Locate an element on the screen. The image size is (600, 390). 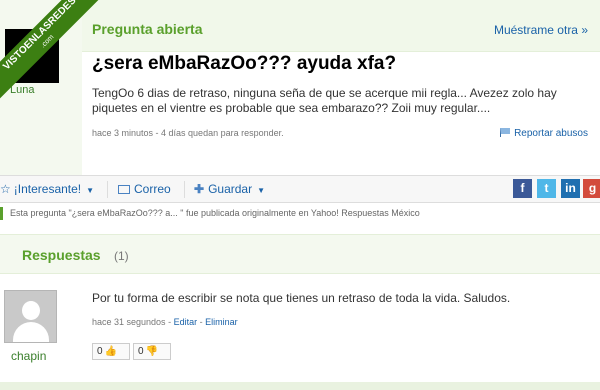
report-abuse-link: Reportar abusos is located at coordinates (544, 133).